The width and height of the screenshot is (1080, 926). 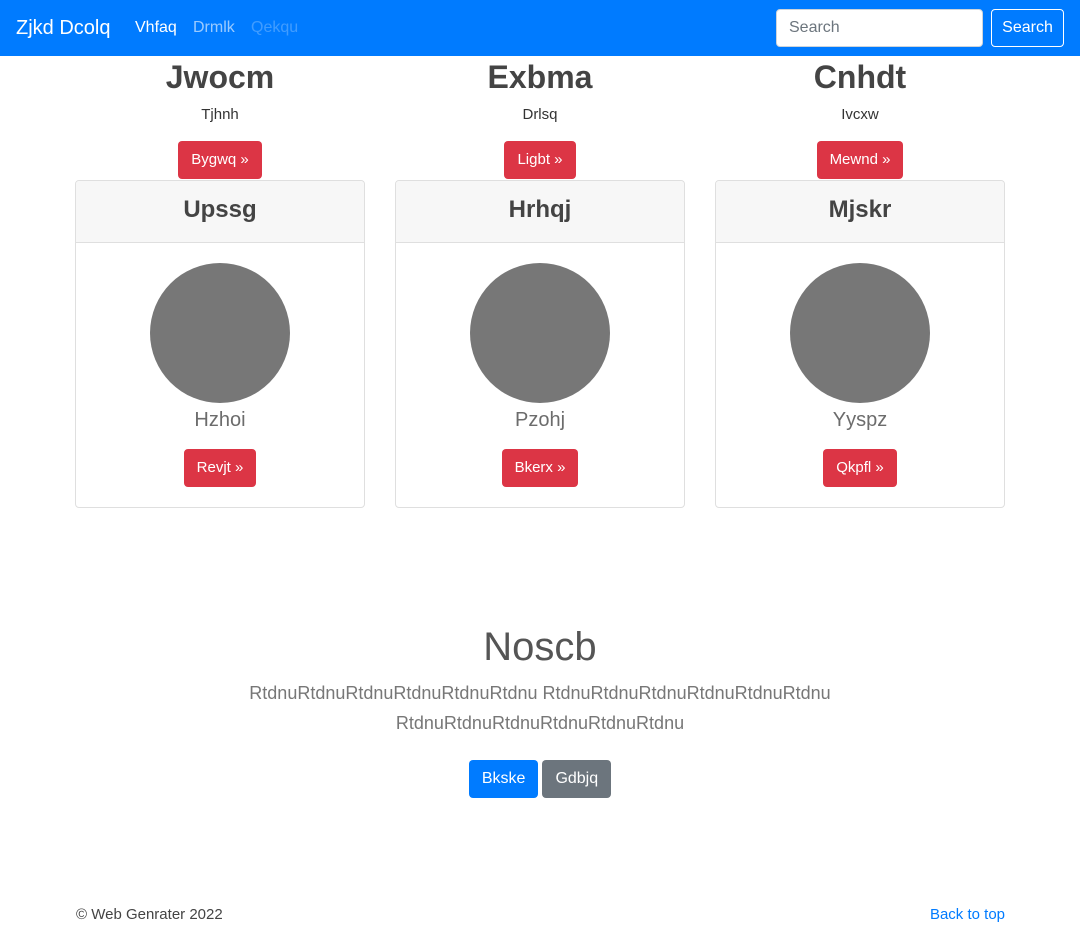 I want to click on card-title: Mjskr, so click(x=860, y=212).